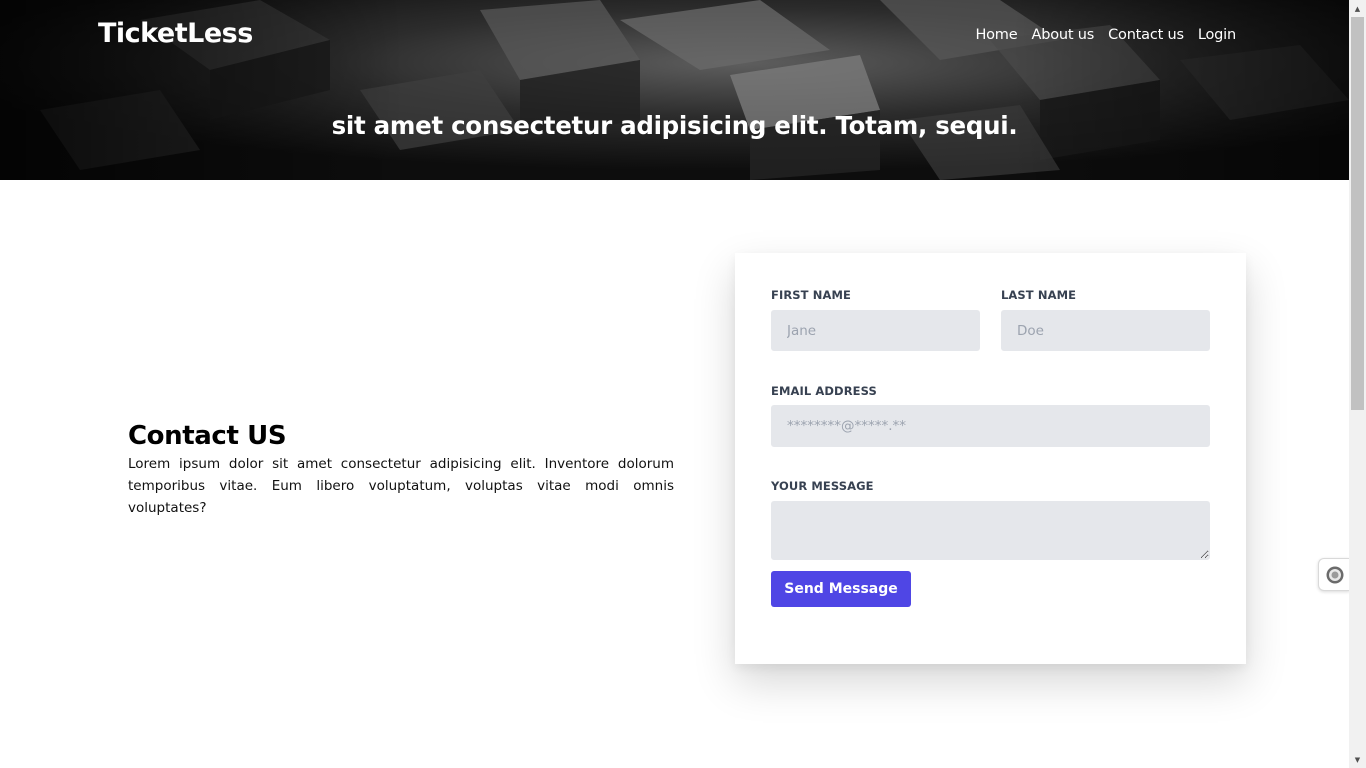 The width and height of the screenshot is (1366, 768). What do you see at coordinates (1039, 295) in the screenshot?
I see `last-name-label: LAST NAME` at bounding box center [1039, 295].